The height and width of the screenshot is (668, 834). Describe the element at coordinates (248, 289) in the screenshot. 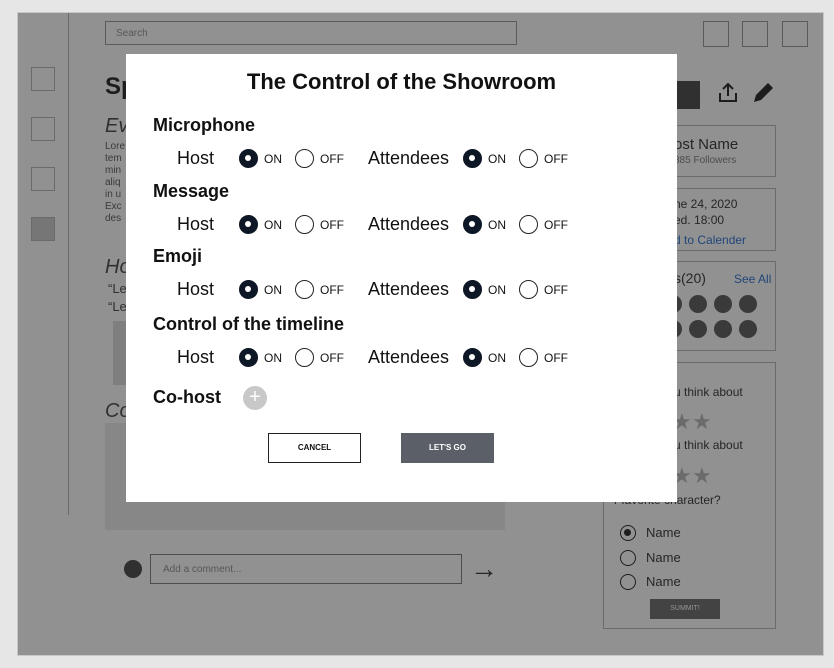

I see `emoji-host-on-radio` at that location.